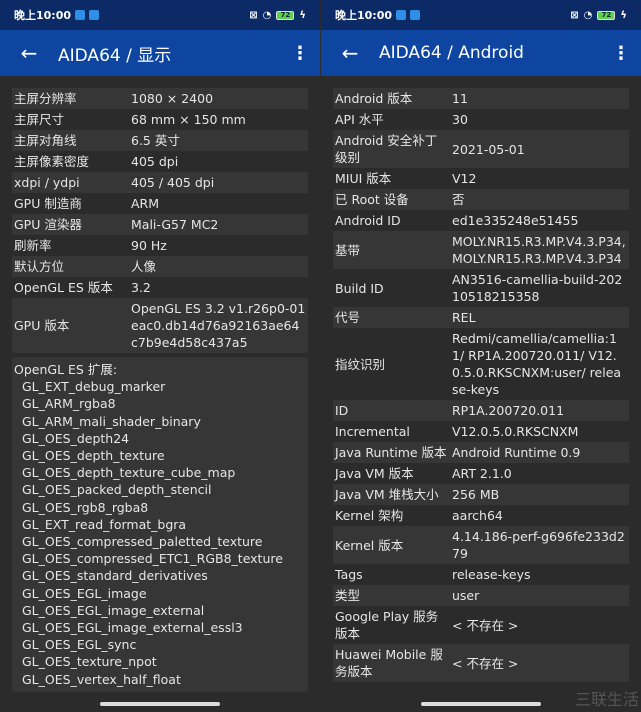 This screenshot has height=712, width=641. What do you see at coordinates (372, 199) in the screenshot?
I see `info-label: 已 Root 设备` at bounding box center [372, 199].